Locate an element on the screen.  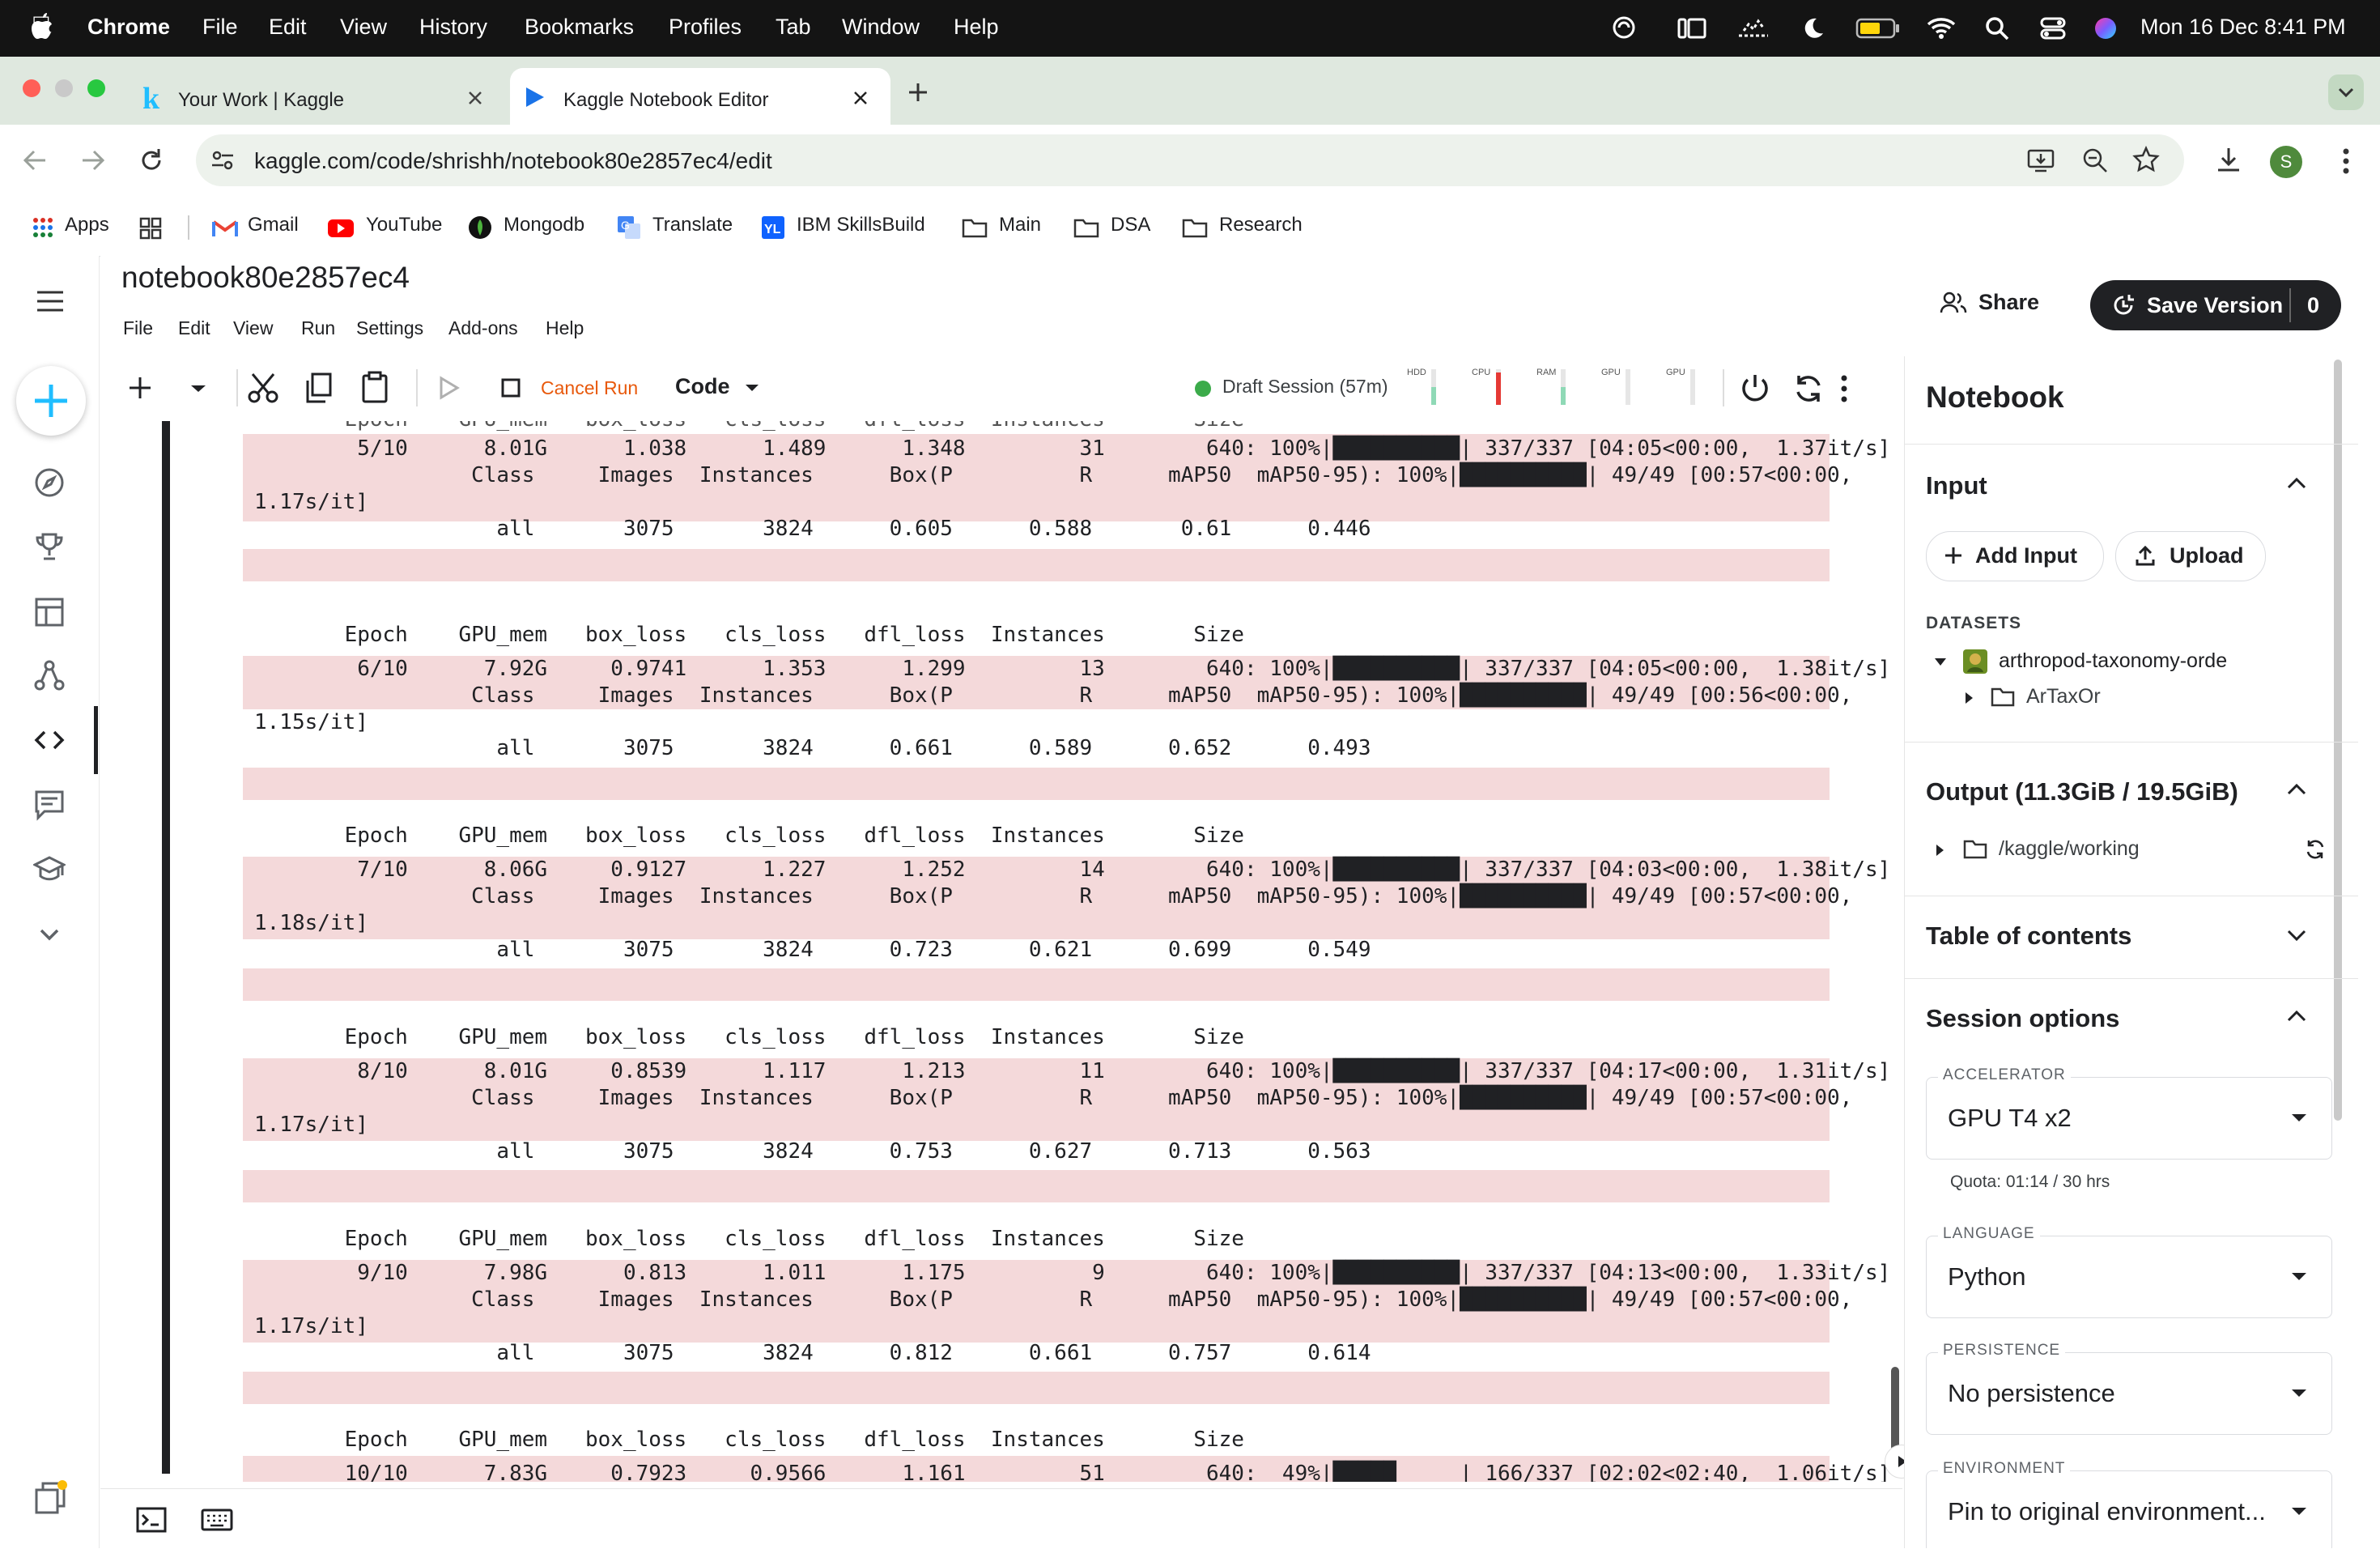
site-info-icon is located at coordinates (223, 160).